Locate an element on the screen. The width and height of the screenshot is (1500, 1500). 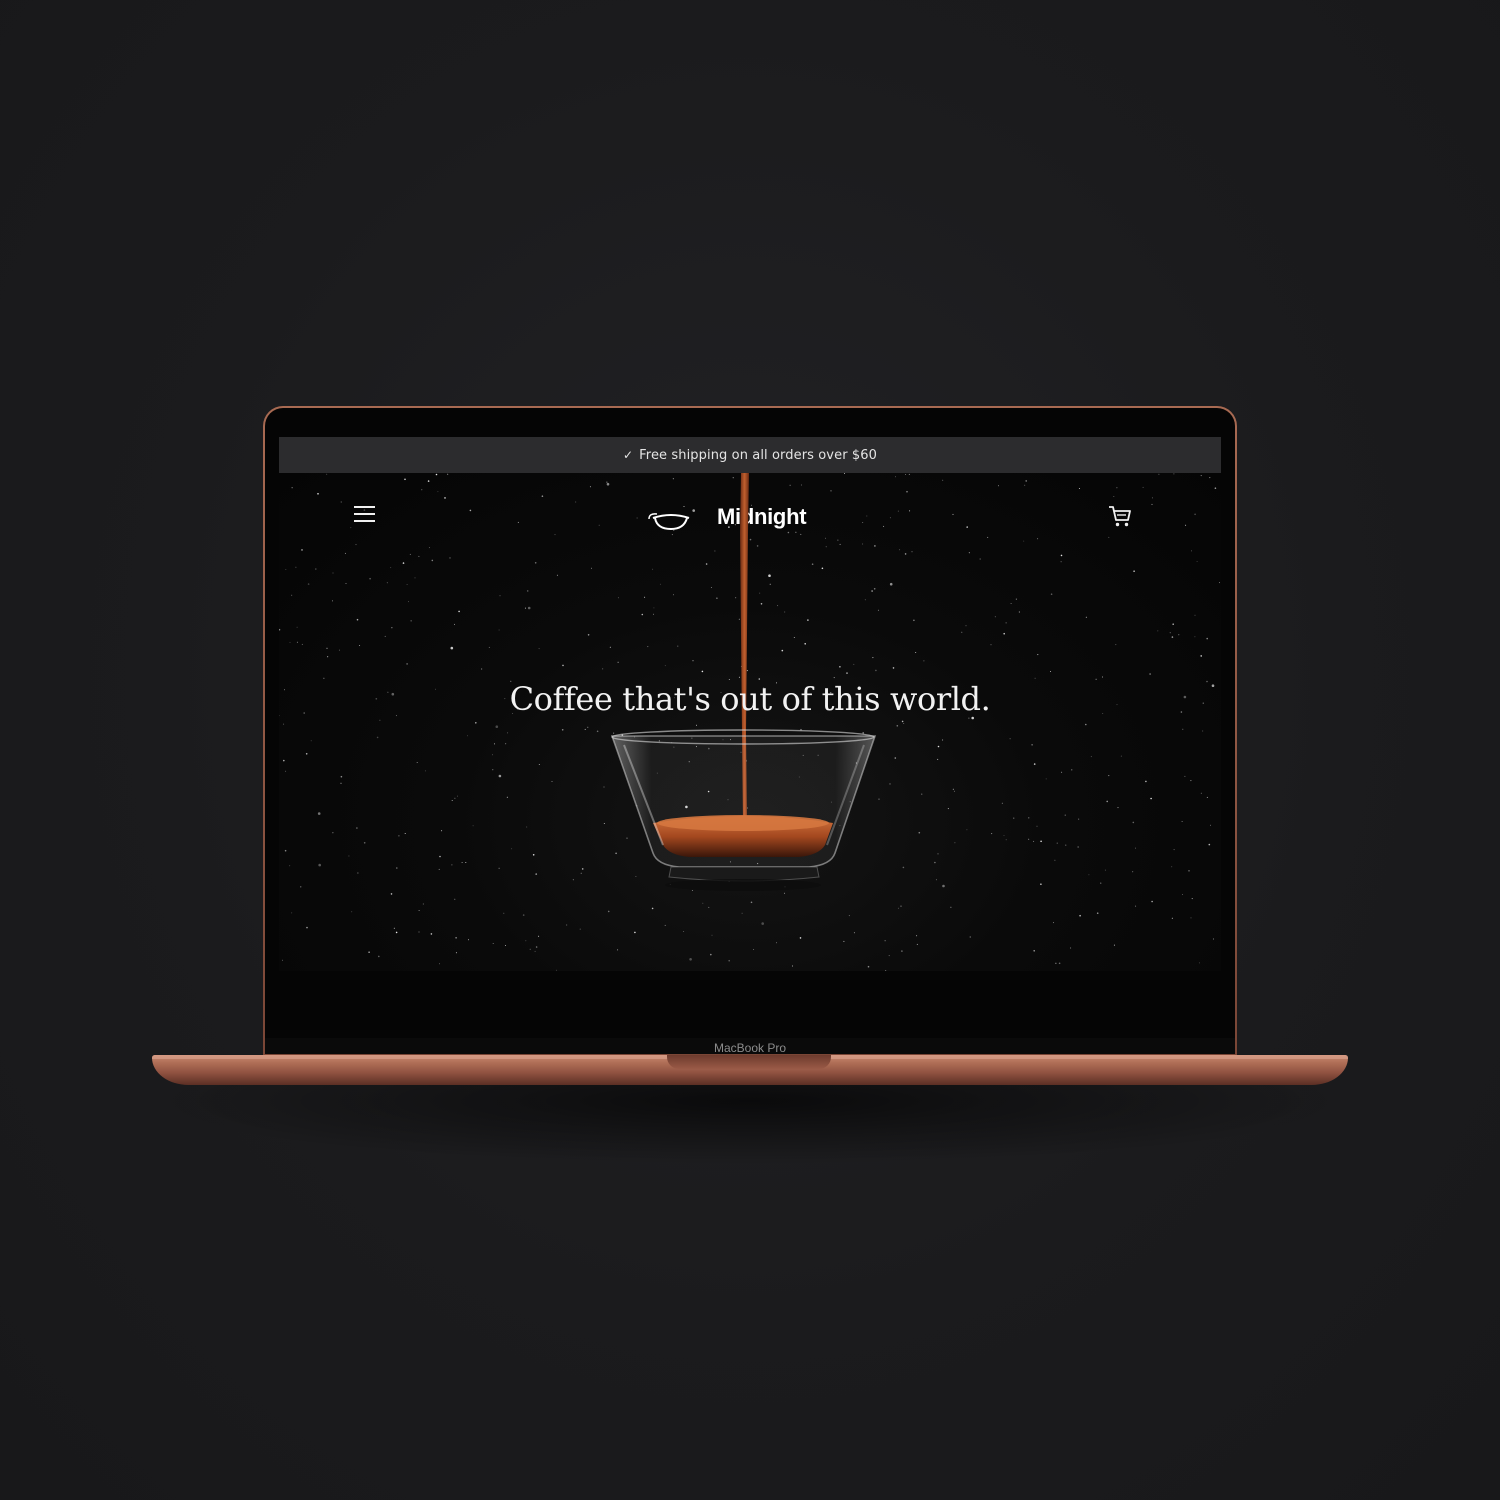
laptop-shadow is located at coordinates (750, 1125).